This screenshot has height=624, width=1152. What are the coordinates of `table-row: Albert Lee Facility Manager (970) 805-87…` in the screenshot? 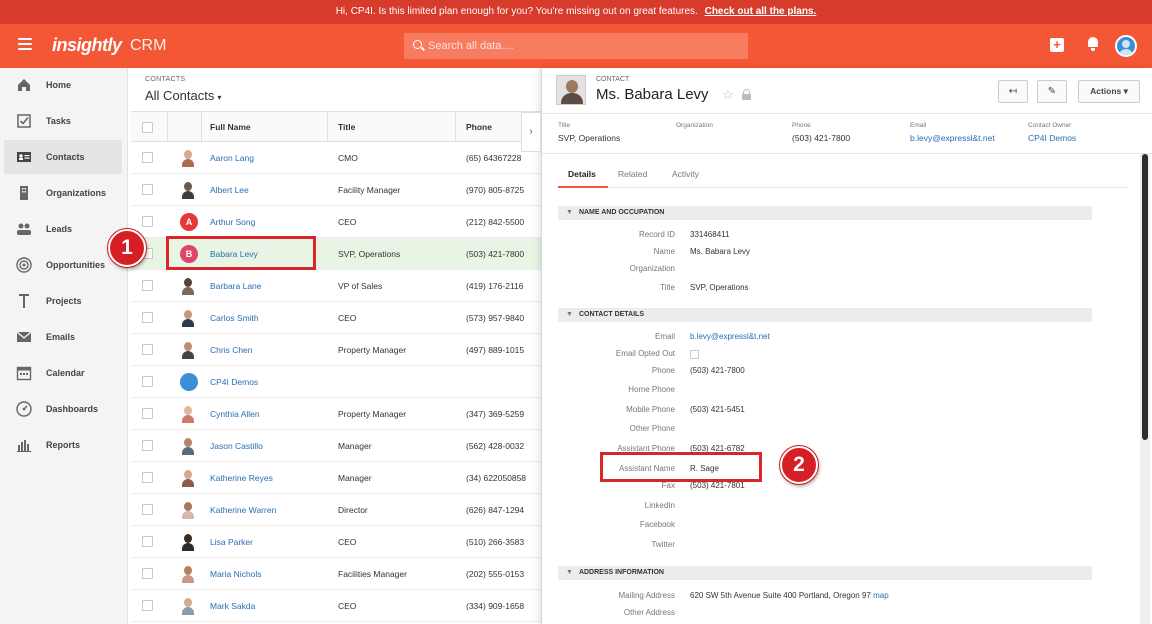 It's located at (336, 190).